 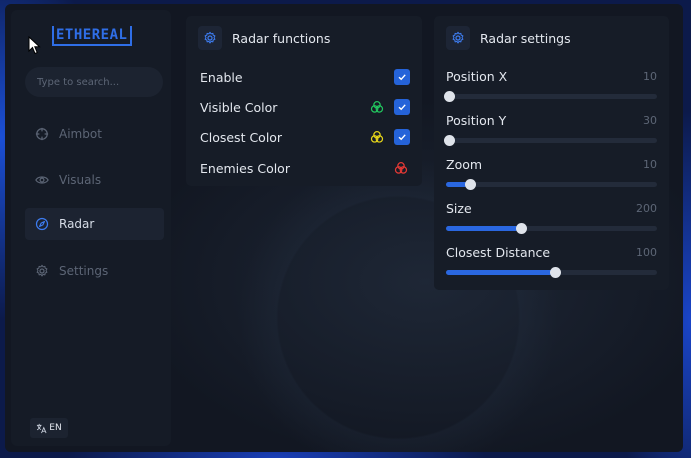 I want to click on slider-zoom: Zoom 10, so click(x=551, y=174).